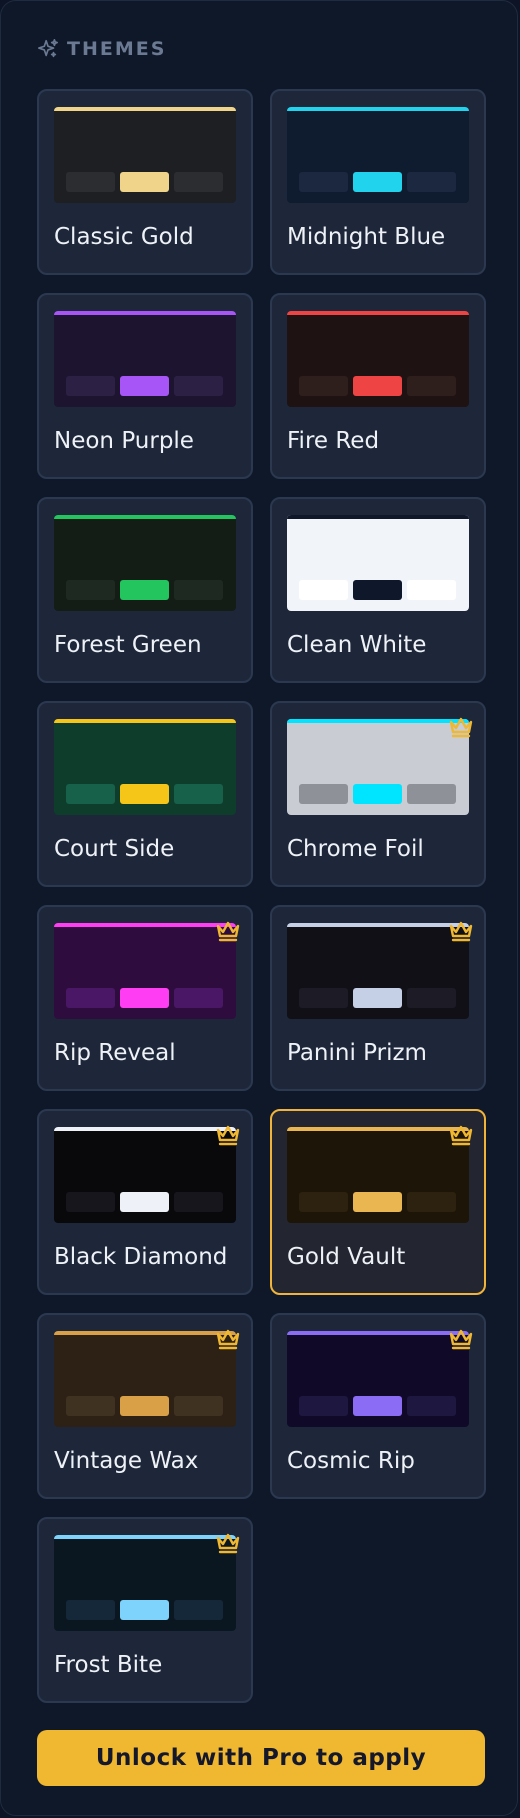  Describe the element at coordinates (378, 590) in the screenshot. I see `theme-card-clean-white: Clean White` at that location.